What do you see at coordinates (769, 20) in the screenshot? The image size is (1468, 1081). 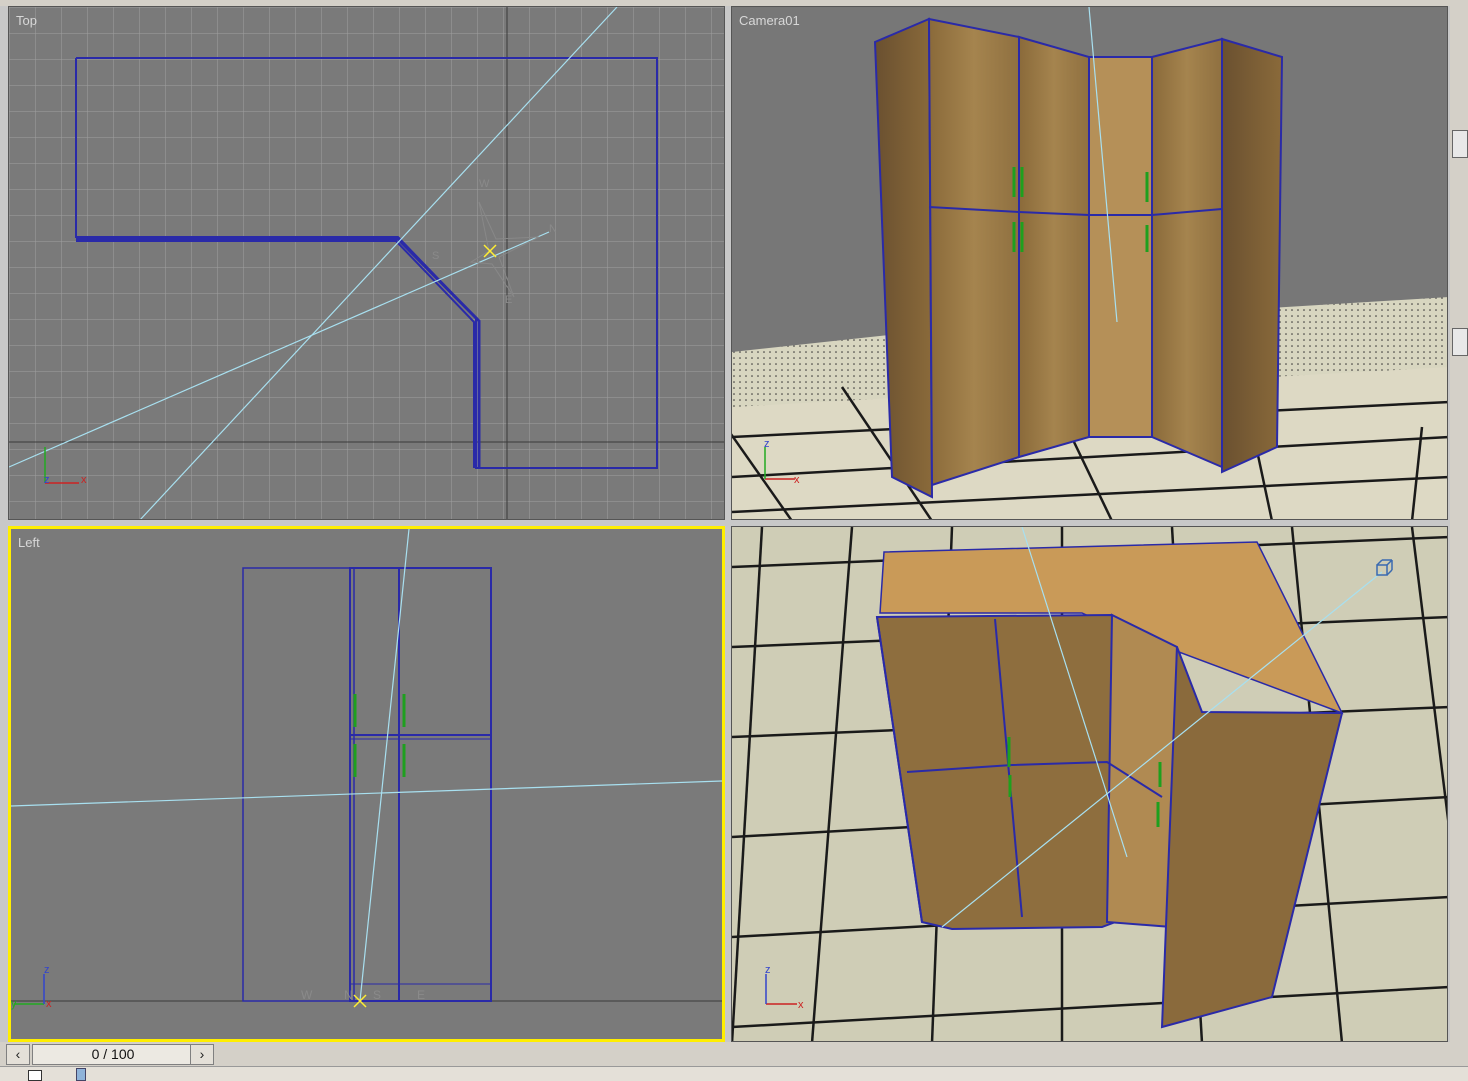 I see `viewport-label-camera: Camera01` at bounding box center [769, 20].